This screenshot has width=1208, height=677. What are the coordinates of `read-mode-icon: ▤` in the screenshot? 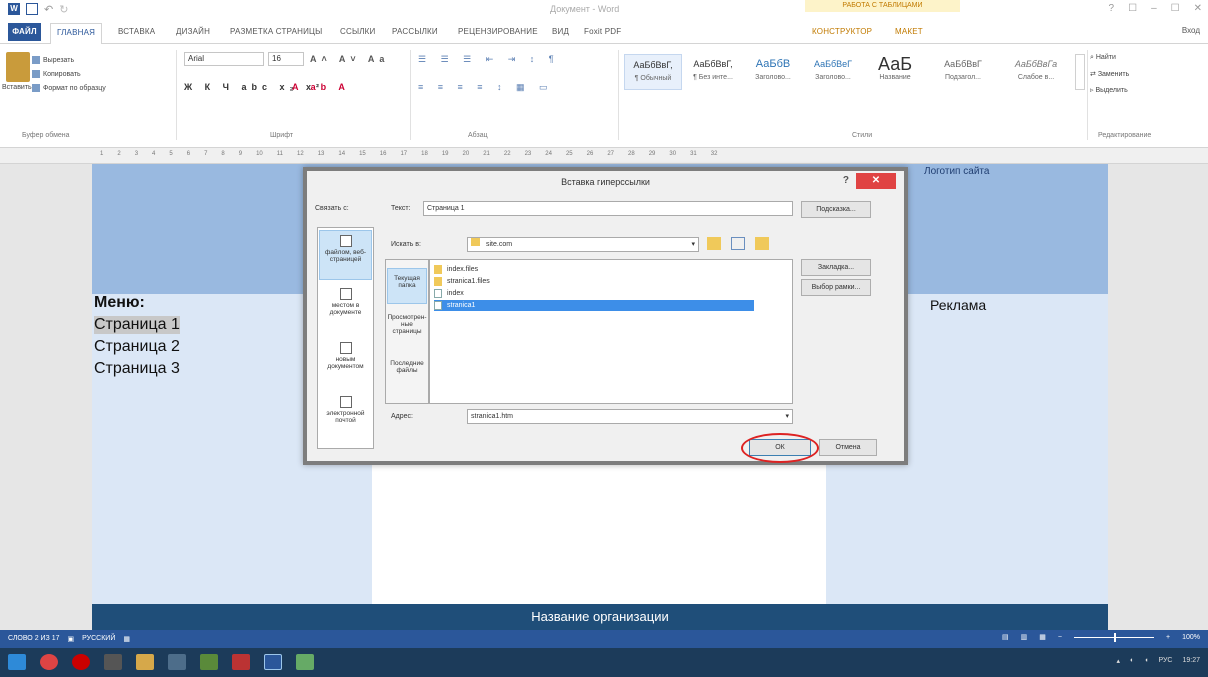 It's located at (1005, 637).